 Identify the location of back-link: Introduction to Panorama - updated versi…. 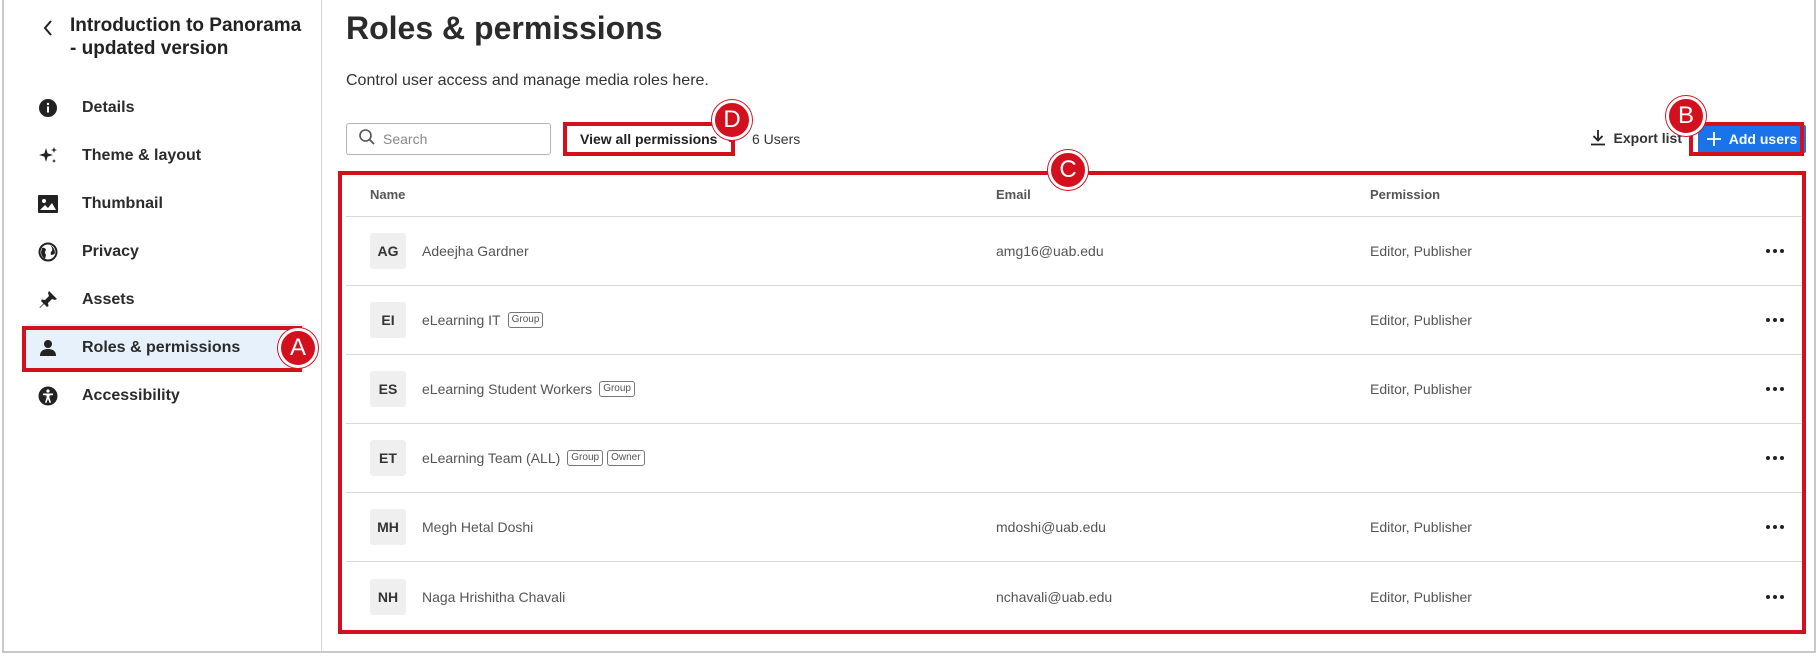
(174, 37).